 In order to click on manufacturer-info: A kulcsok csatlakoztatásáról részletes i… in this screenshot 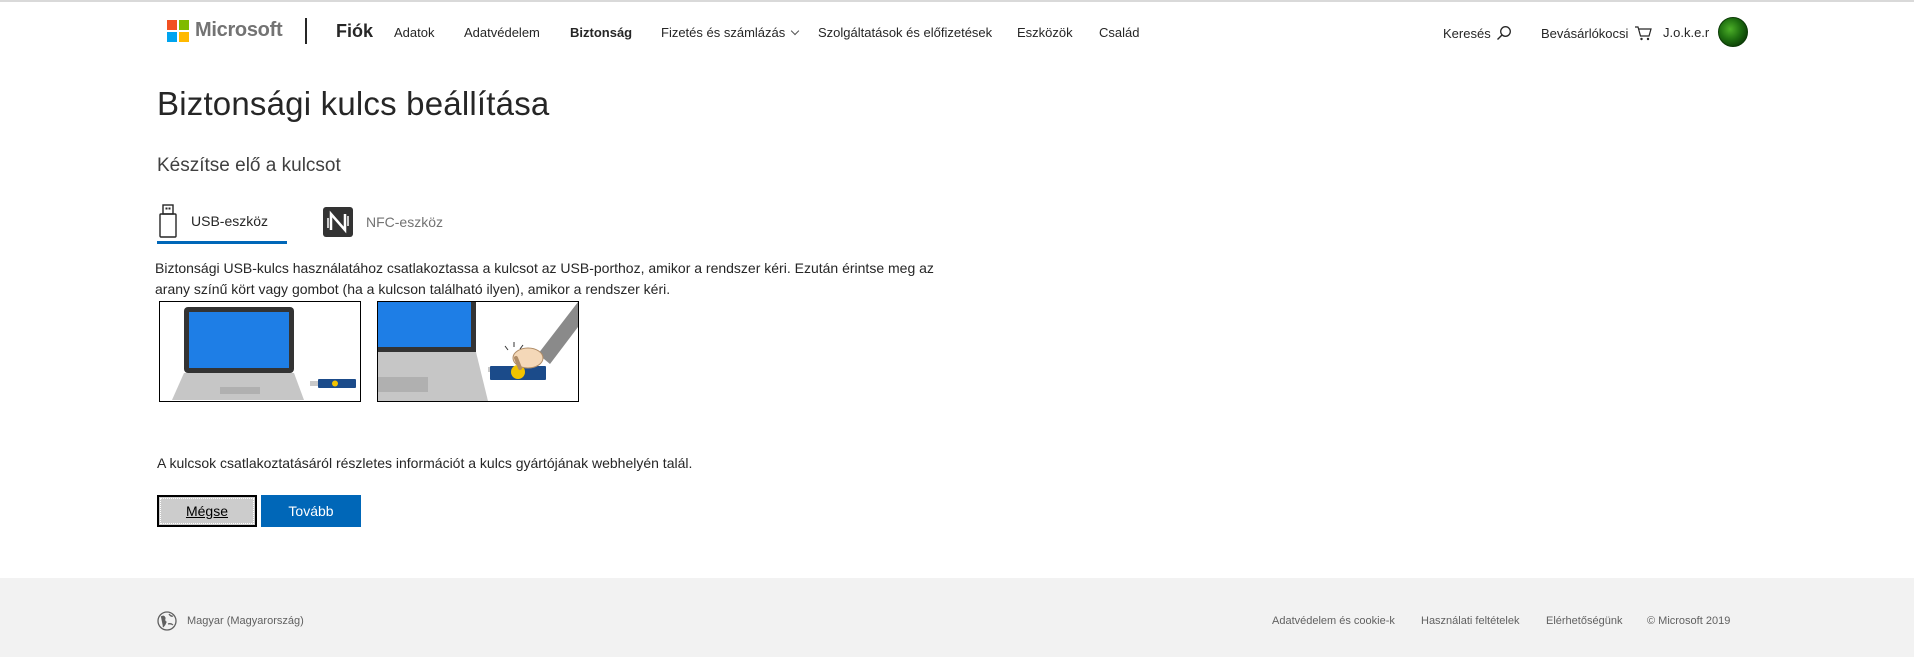, I will do `click(425, 463)`.